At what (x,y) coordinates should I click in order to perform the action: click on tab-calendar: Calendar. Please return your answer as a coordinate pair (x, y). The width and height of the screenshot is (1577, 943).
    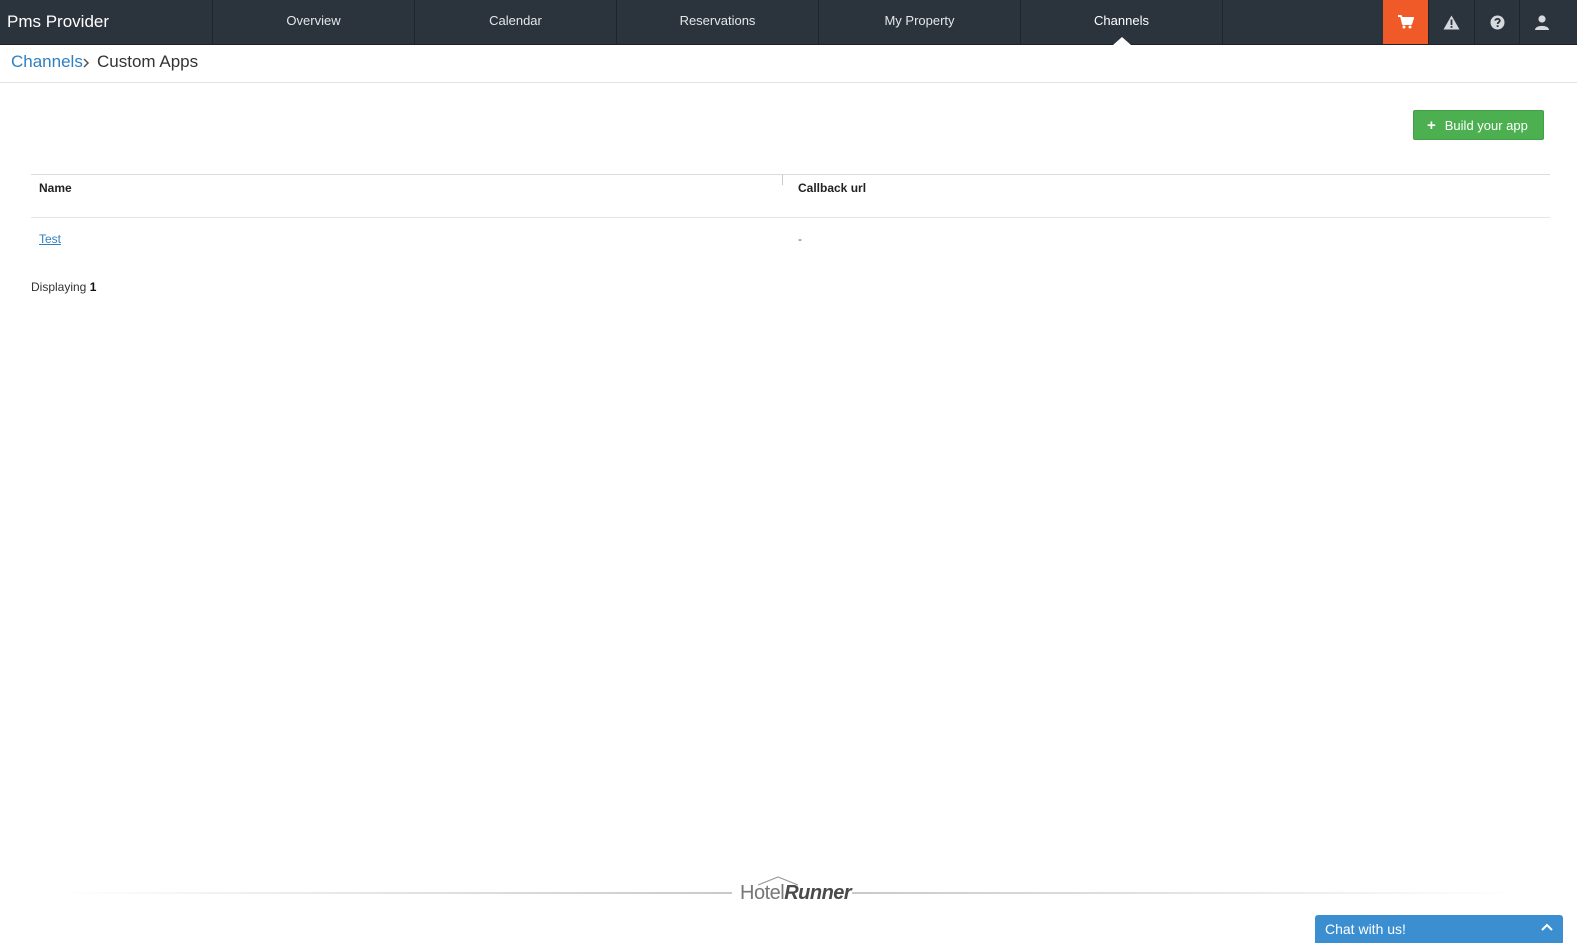
    Looking at the image, I should click on (516, 22).